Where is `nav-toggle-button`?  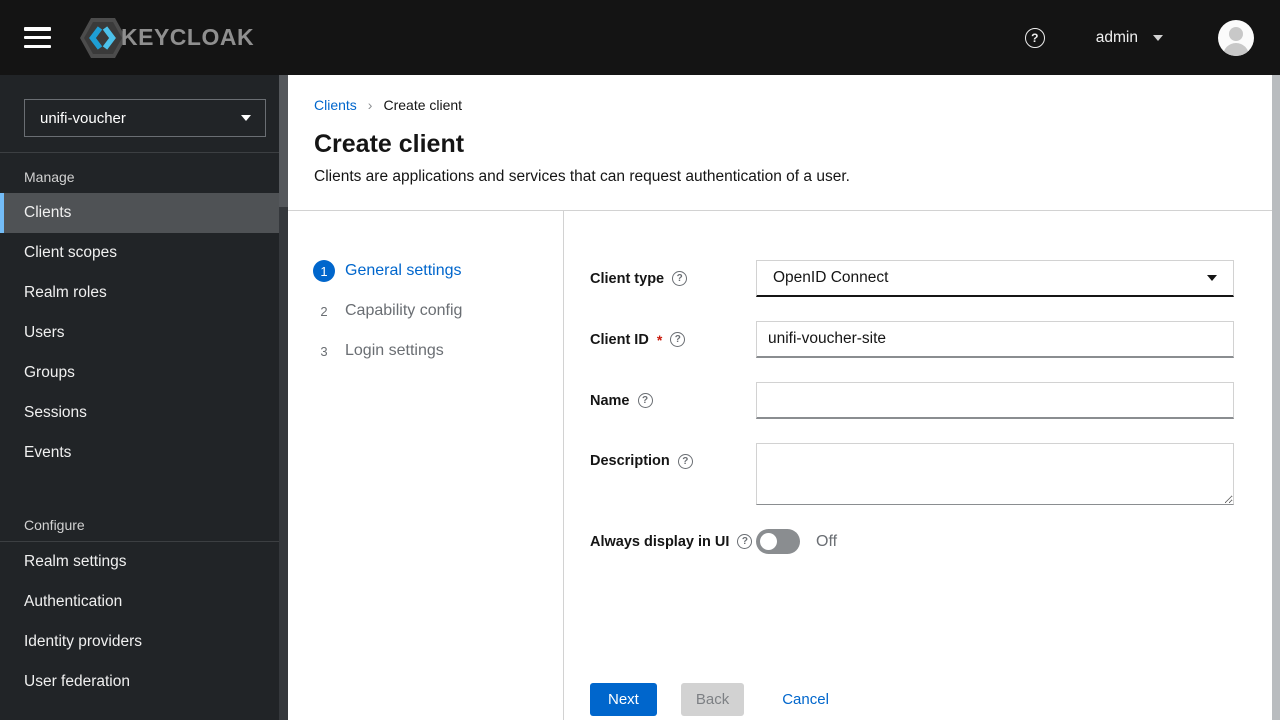 nav-toggle-button is located at coordinates (37, 37).